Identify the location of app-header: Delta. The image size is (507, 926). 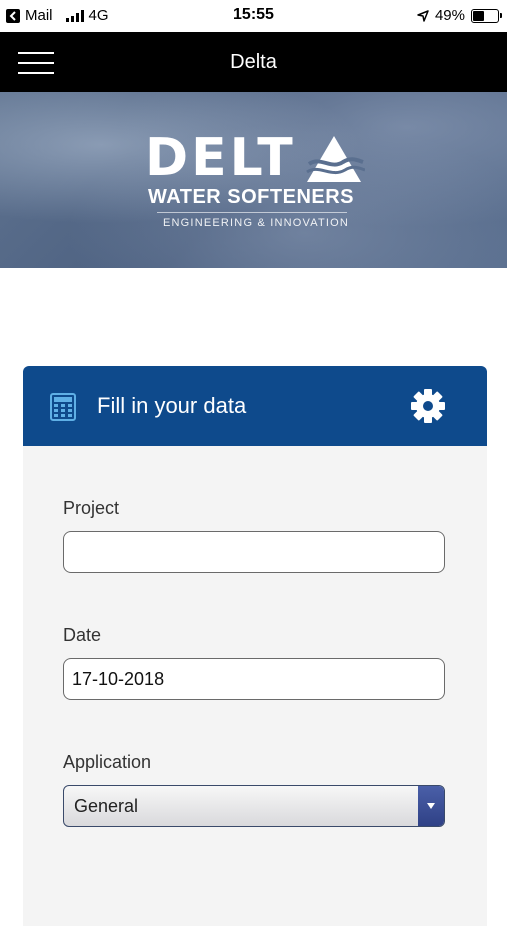
(253, 62).